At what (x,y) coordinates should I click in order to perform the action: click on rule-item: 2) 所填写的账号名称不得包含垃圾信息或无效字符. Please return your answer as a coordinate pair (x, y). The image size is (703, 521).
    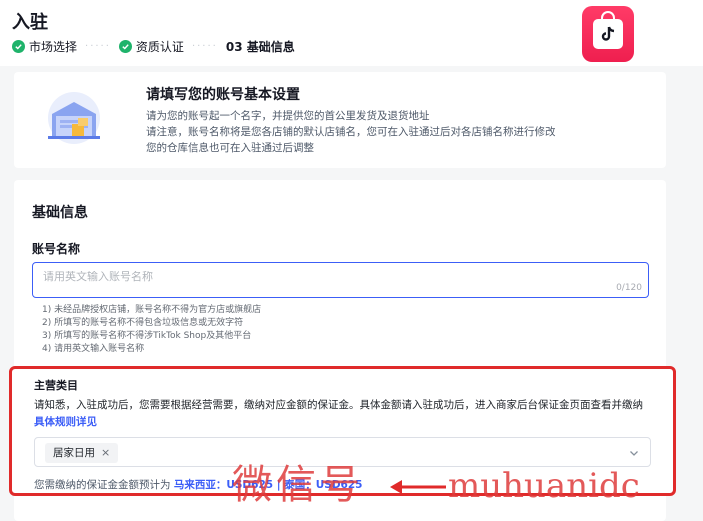
    Looking at the image, I should click on (143, 323).